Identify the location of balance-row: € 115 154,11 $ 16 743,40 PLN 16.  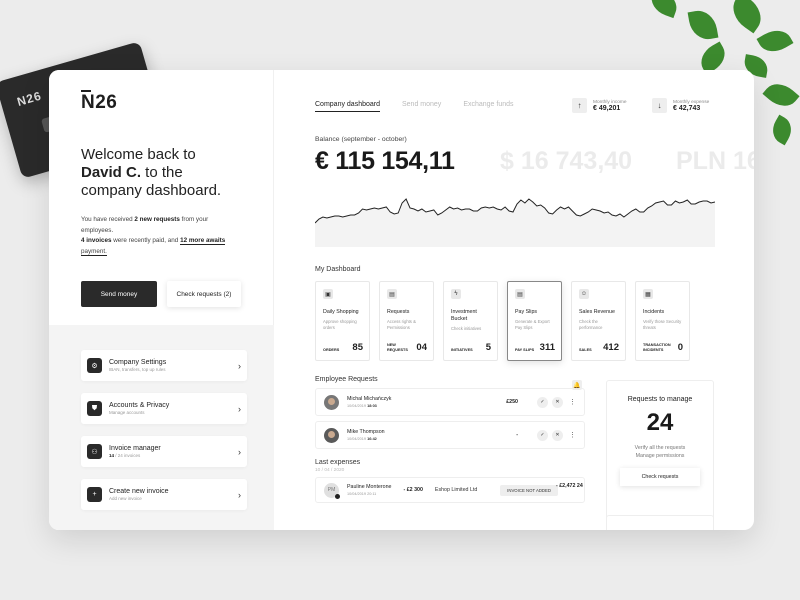
(534, 163).